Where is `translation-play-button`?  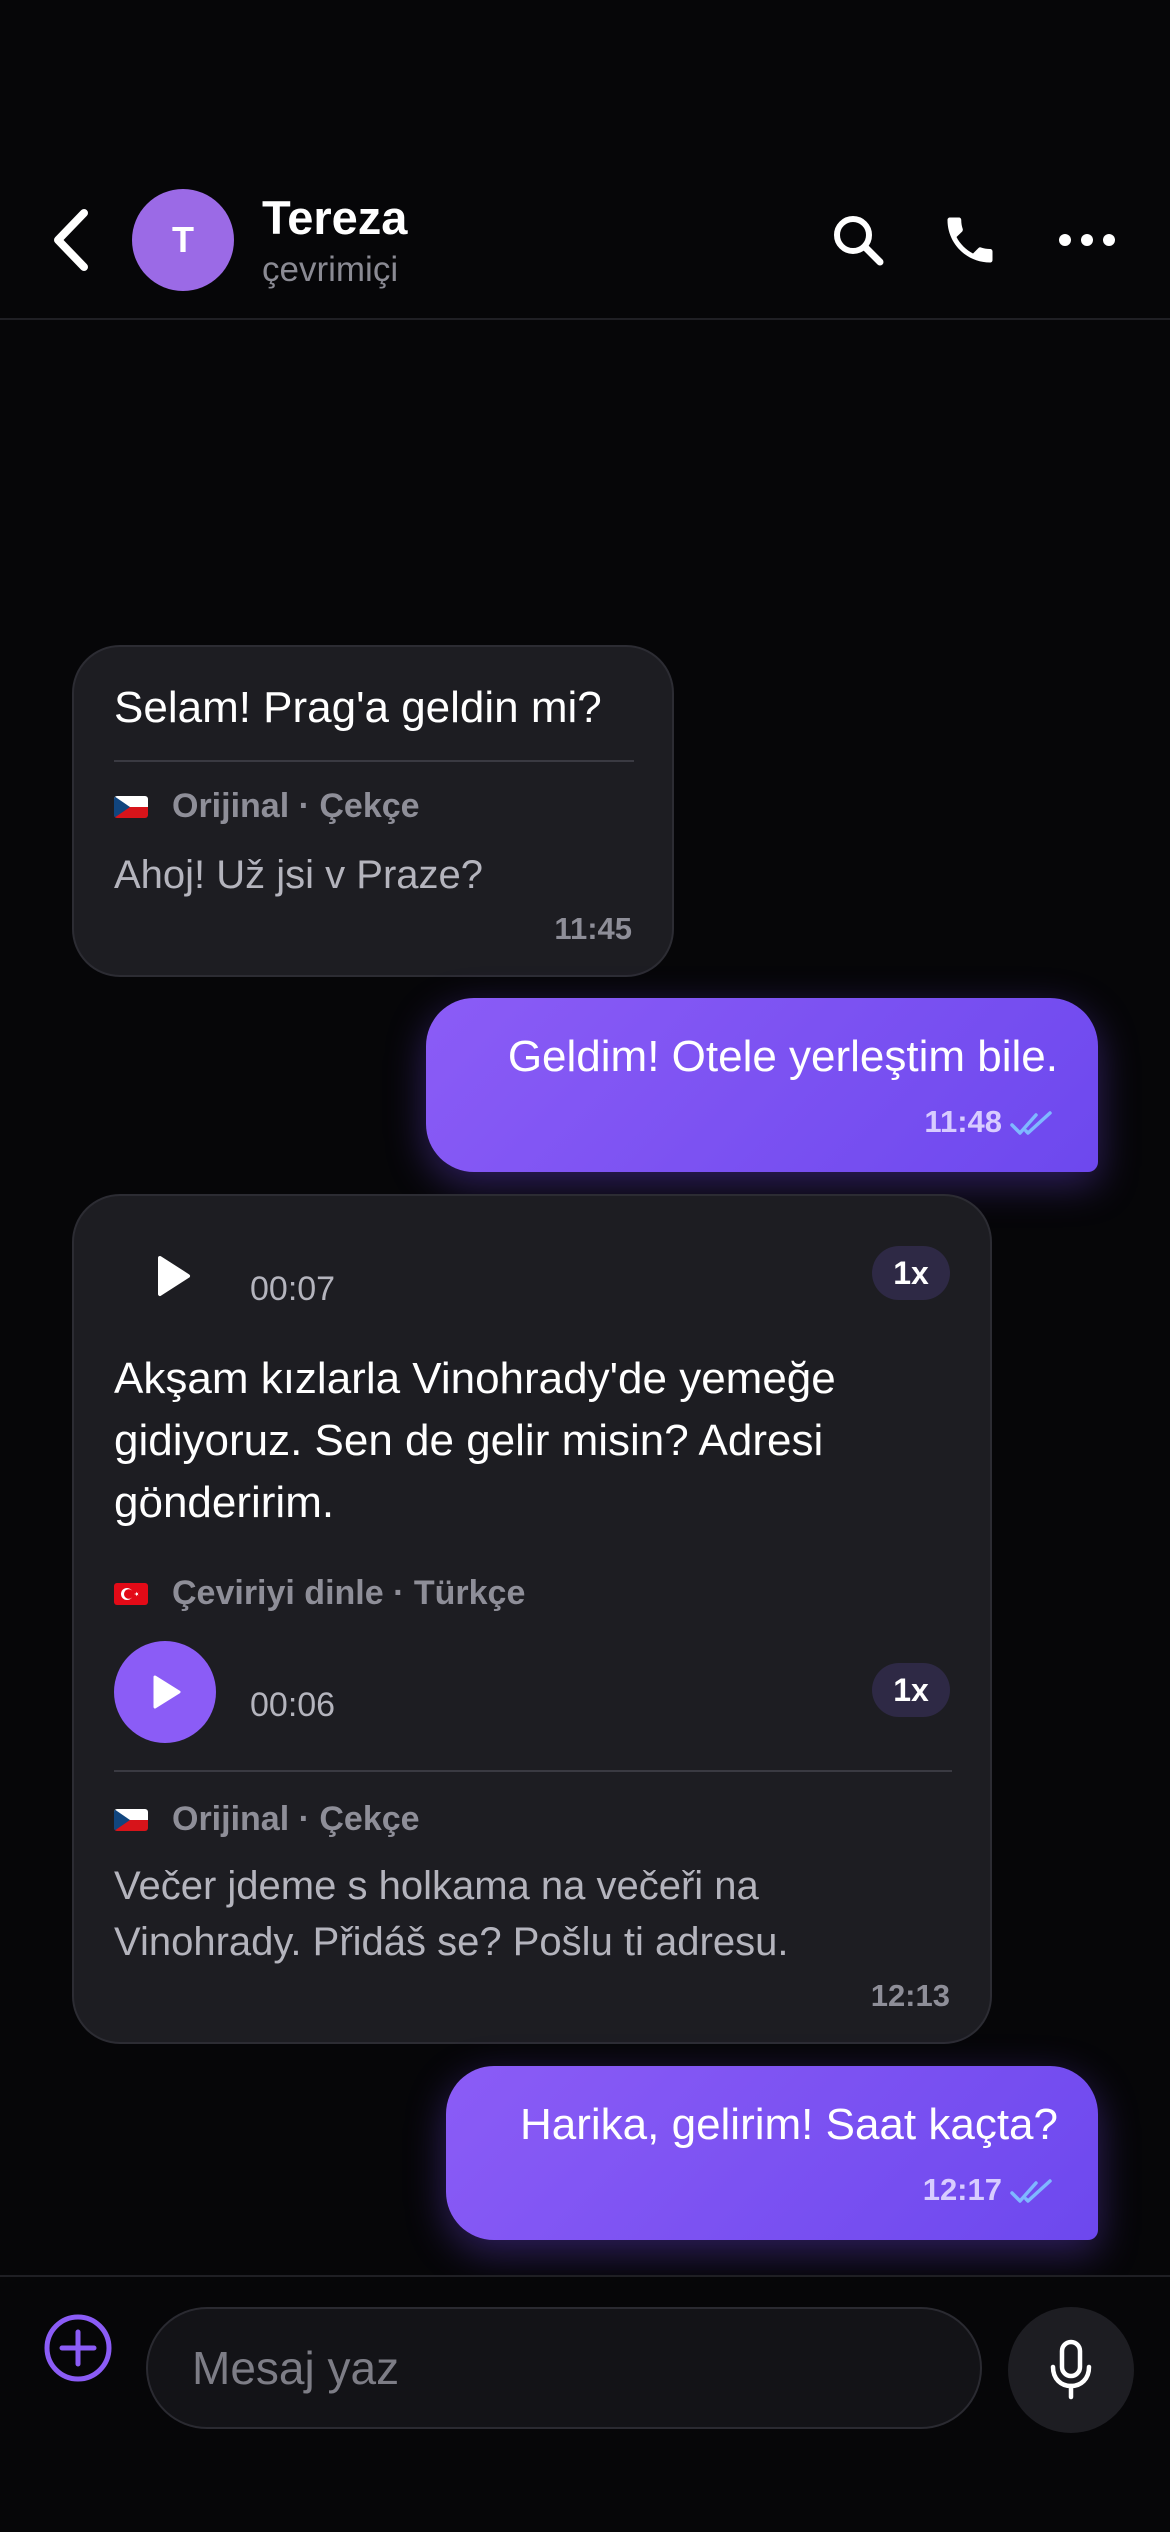
translation-play-button is located at coordinates (165, 1692).